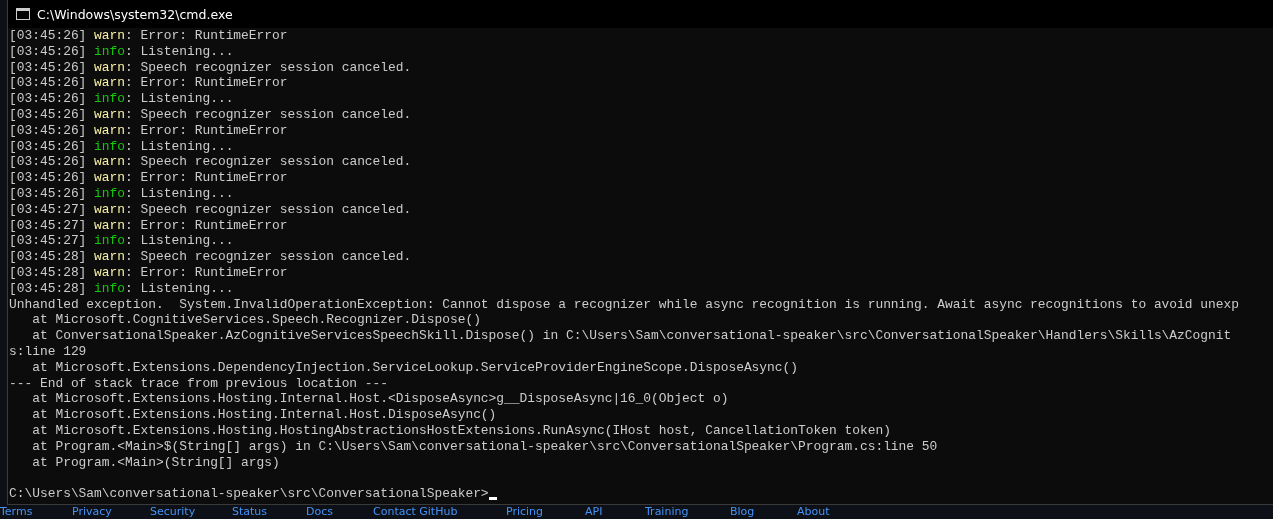 The image size is (1273, 519). Describe the element at coordinates (667, 511) in the screenshot. I see `footer-link: Training` at that location.